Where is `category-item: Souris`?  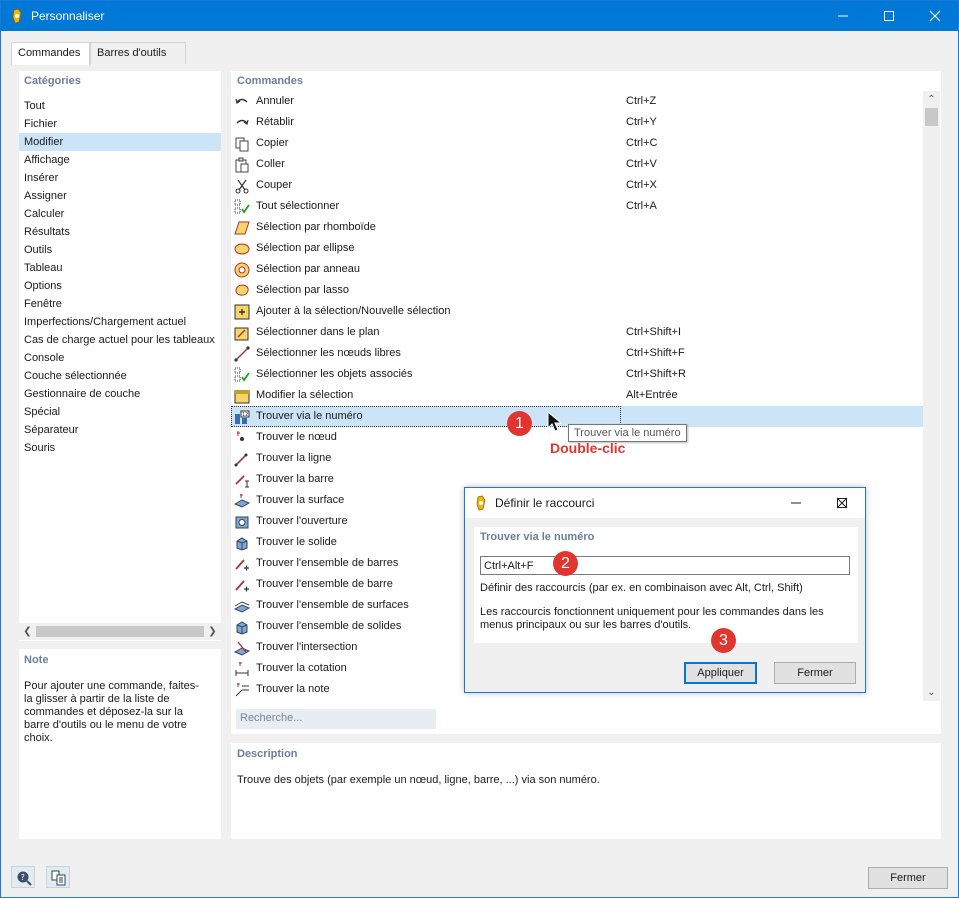 category-item: Souris is located at coordinates (120, 448).